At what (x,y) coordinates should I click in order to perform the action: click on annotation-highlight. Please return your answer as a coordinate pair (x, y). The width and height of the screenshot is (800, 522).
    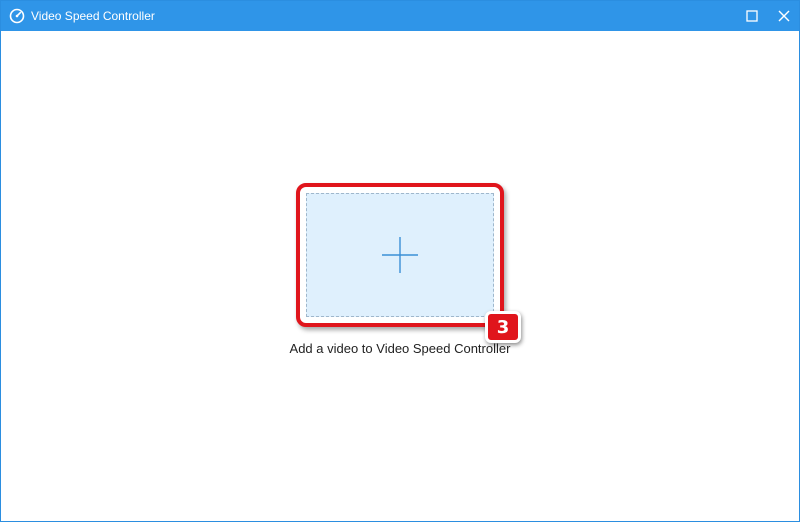
    Looking at the image, I should click on (400, 255).